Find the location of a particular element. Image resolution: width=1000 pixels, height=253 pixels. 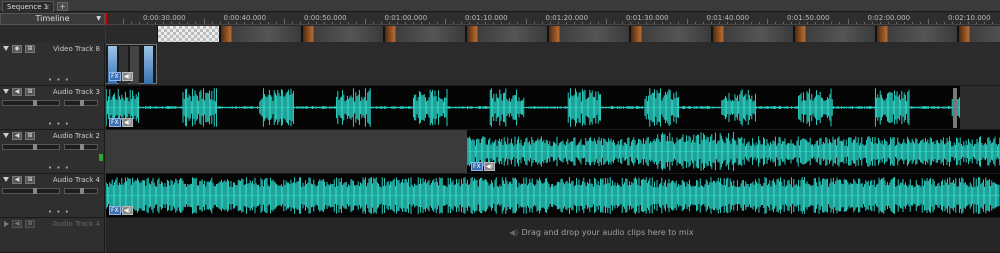

collapse-triangle-icon is located at coordinates (6, 224).